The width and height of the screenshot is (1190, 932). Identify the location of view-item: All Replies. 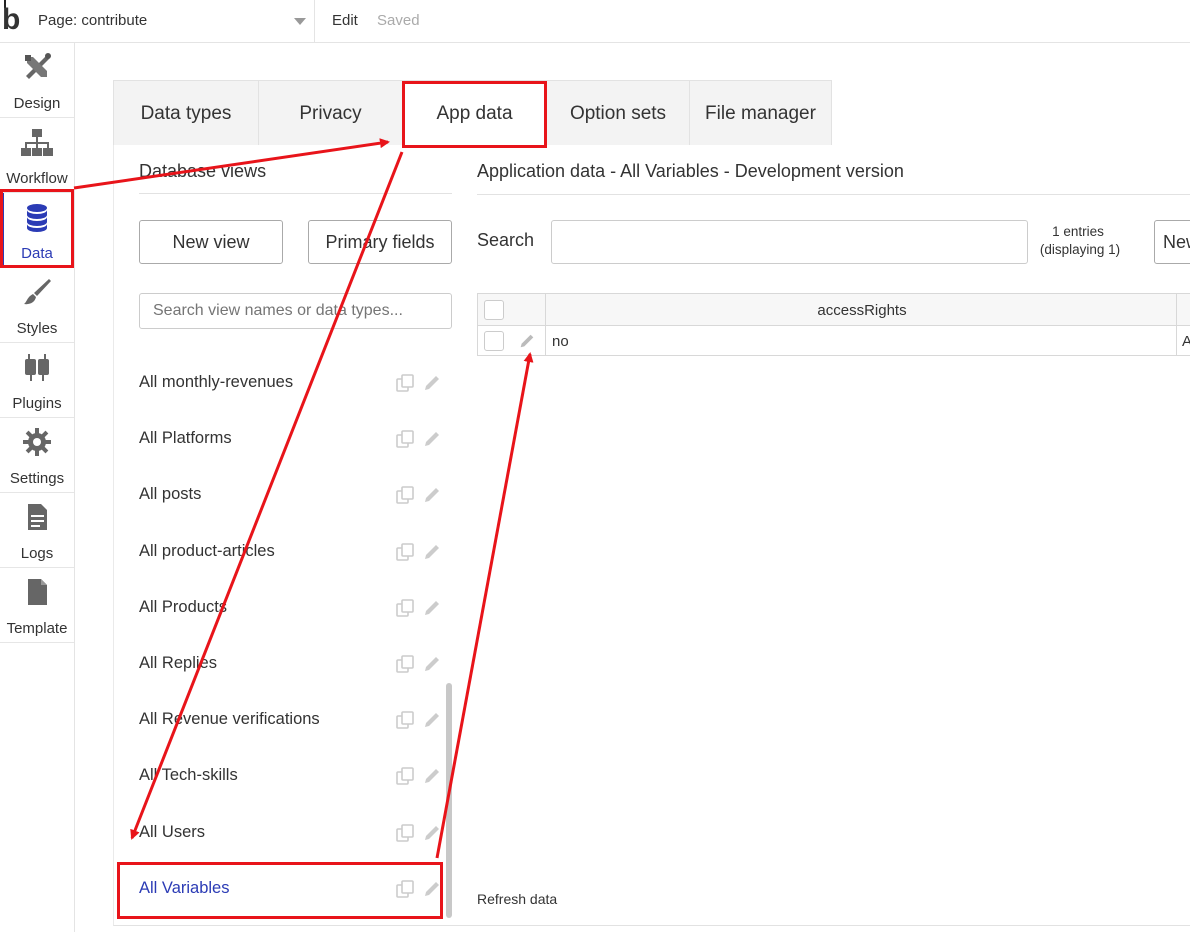
(295, 664).